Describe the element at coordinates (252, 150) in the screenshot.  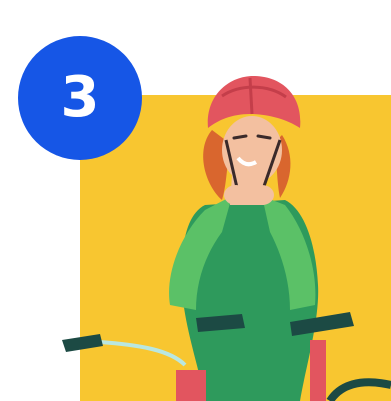
I see `face` at that location.